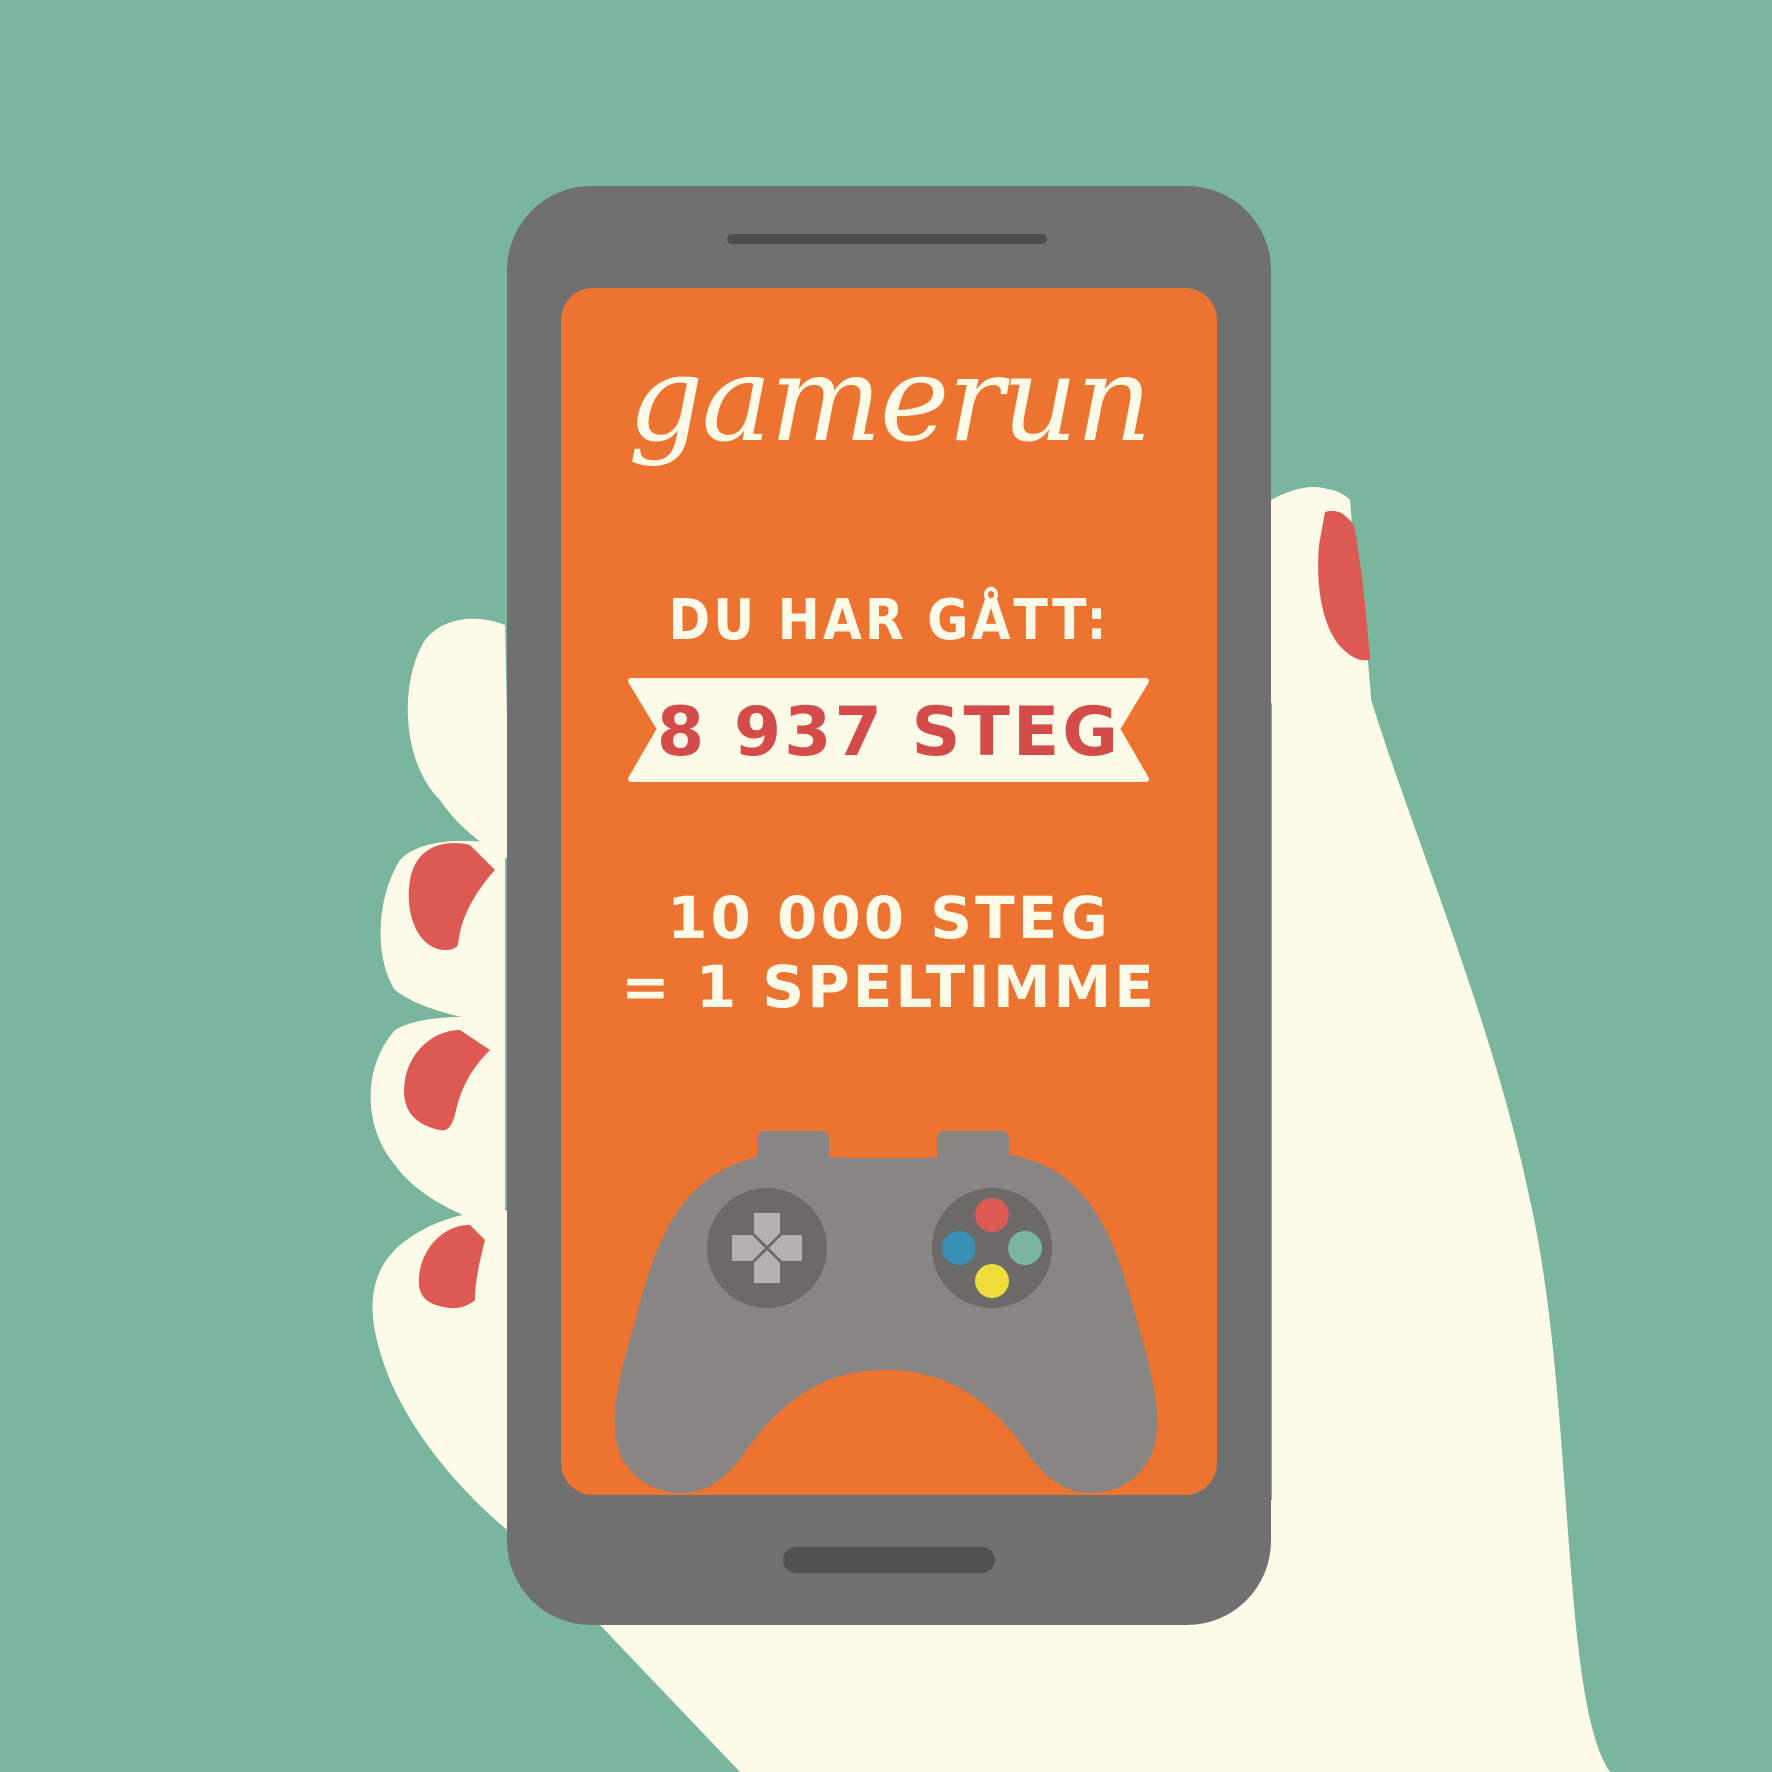 This screenshot has width=1772, height=1772. Describe the element at coordinates (886, 1323) in the screenshot. I see `controller-body` at that location.